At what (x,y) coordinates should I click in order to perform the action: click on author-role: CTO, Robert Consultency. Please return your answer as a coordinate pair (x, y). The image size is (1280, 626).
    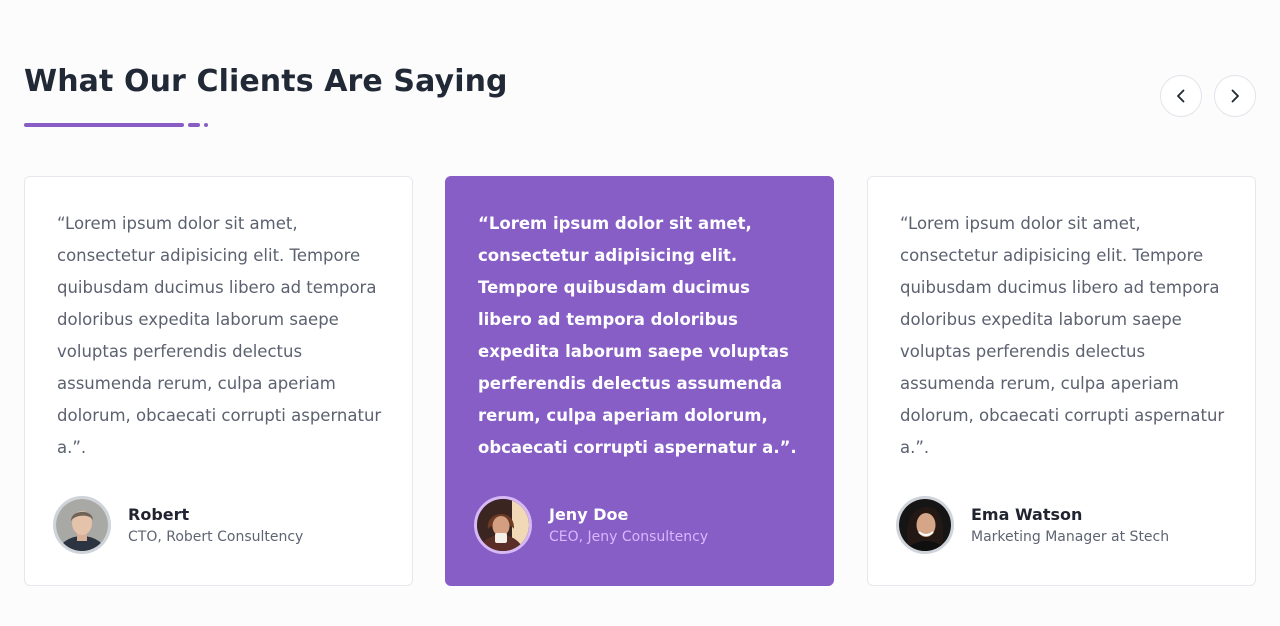
    Looking at the image, I should click on (216, 536).